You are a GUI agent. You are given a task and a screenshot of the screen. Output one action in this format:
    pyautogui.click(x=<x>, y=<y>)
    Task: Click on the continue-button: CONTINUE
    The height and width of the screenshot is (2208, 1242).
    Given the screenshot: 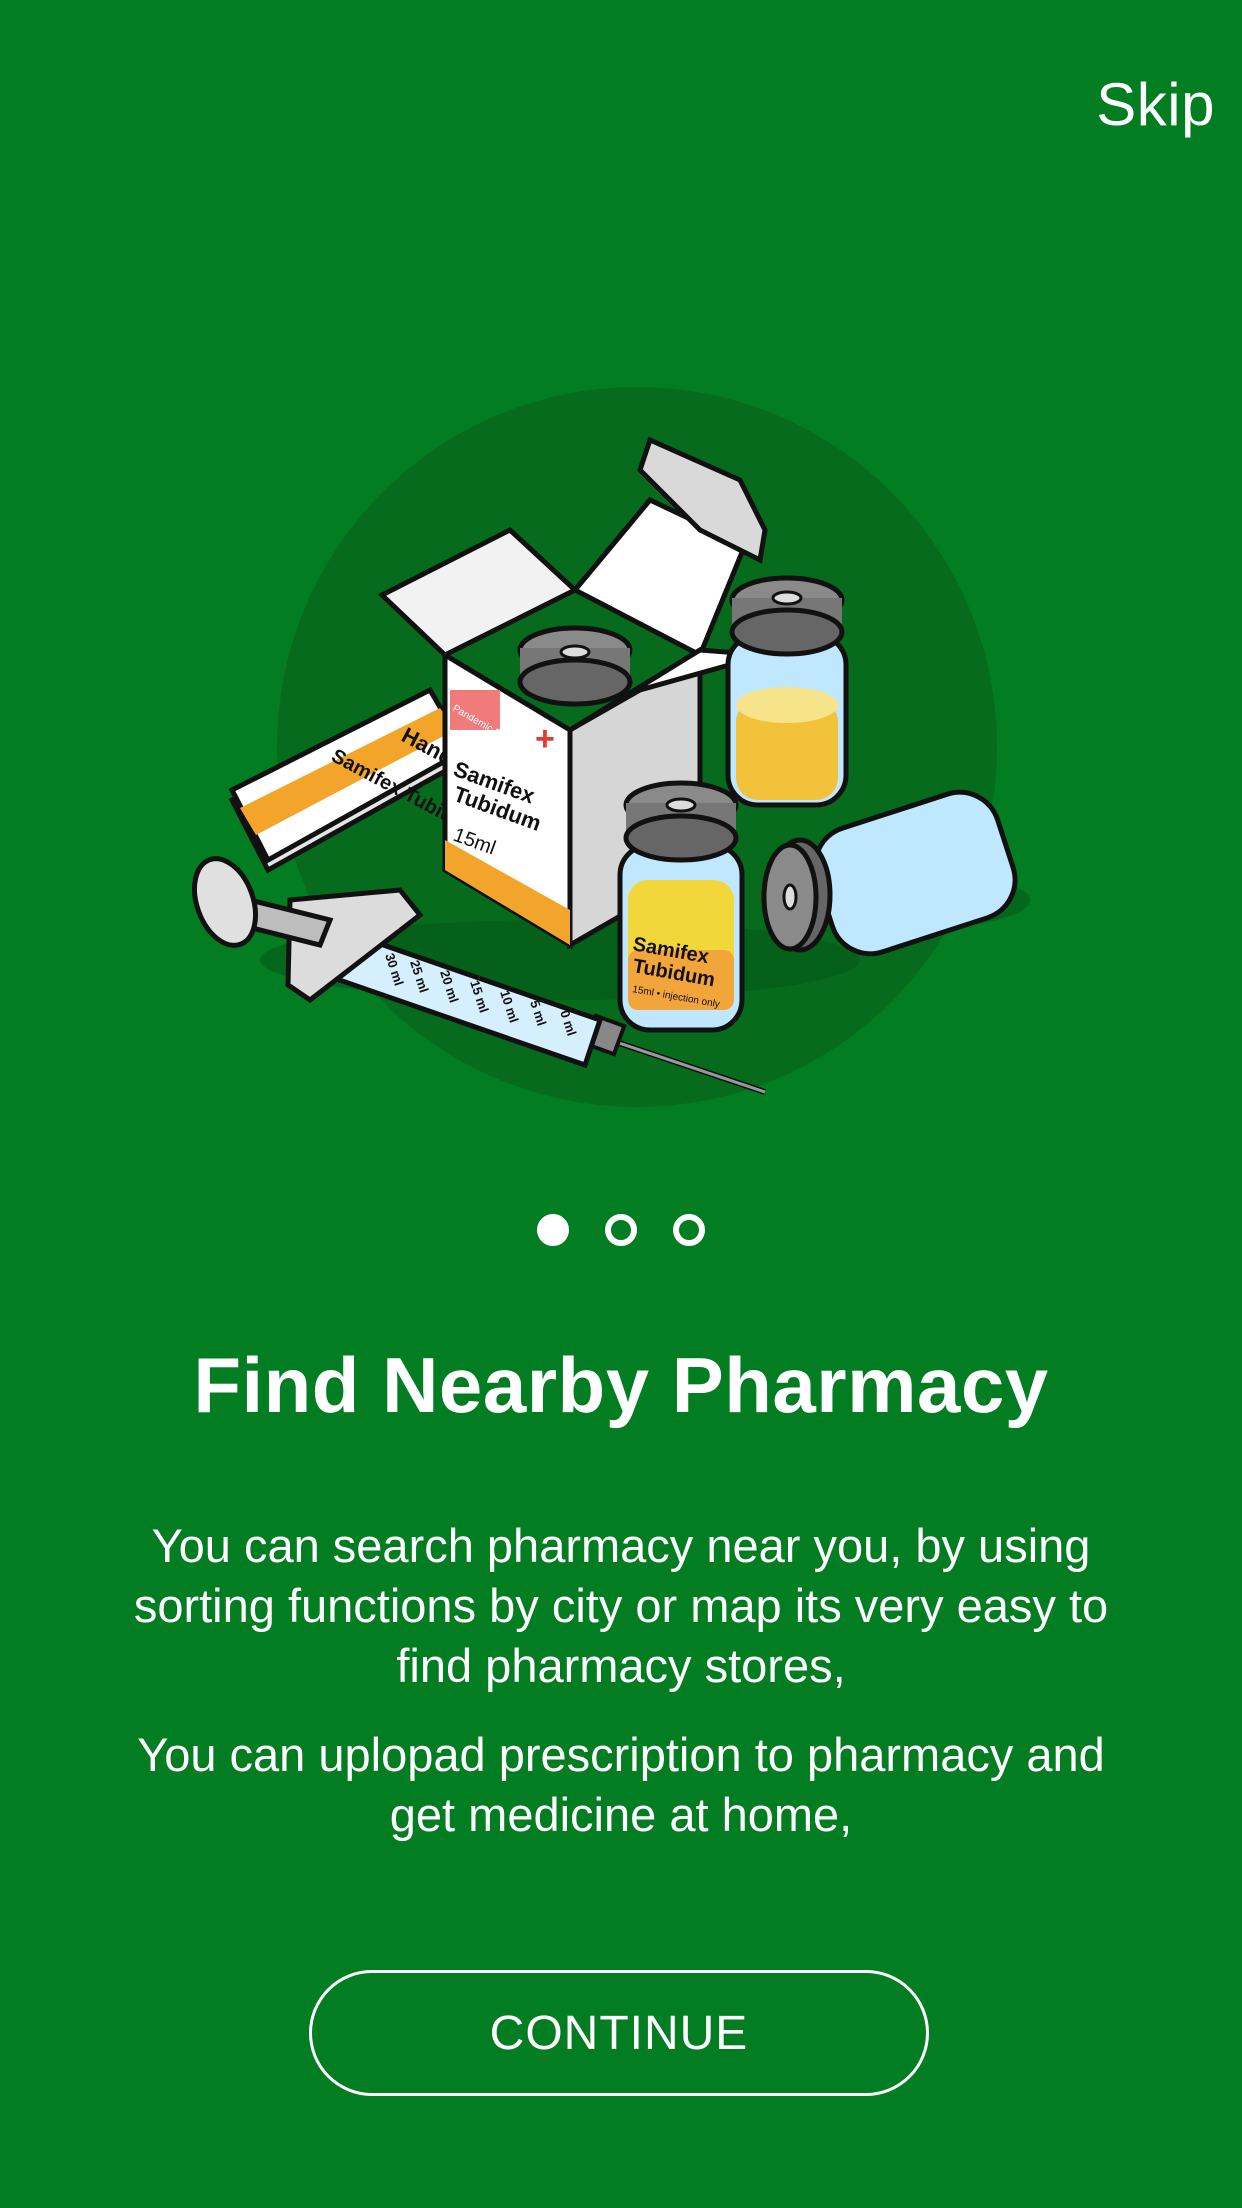 What is the action you would take?
    pyautogui.click(x=619, y=2033)
    